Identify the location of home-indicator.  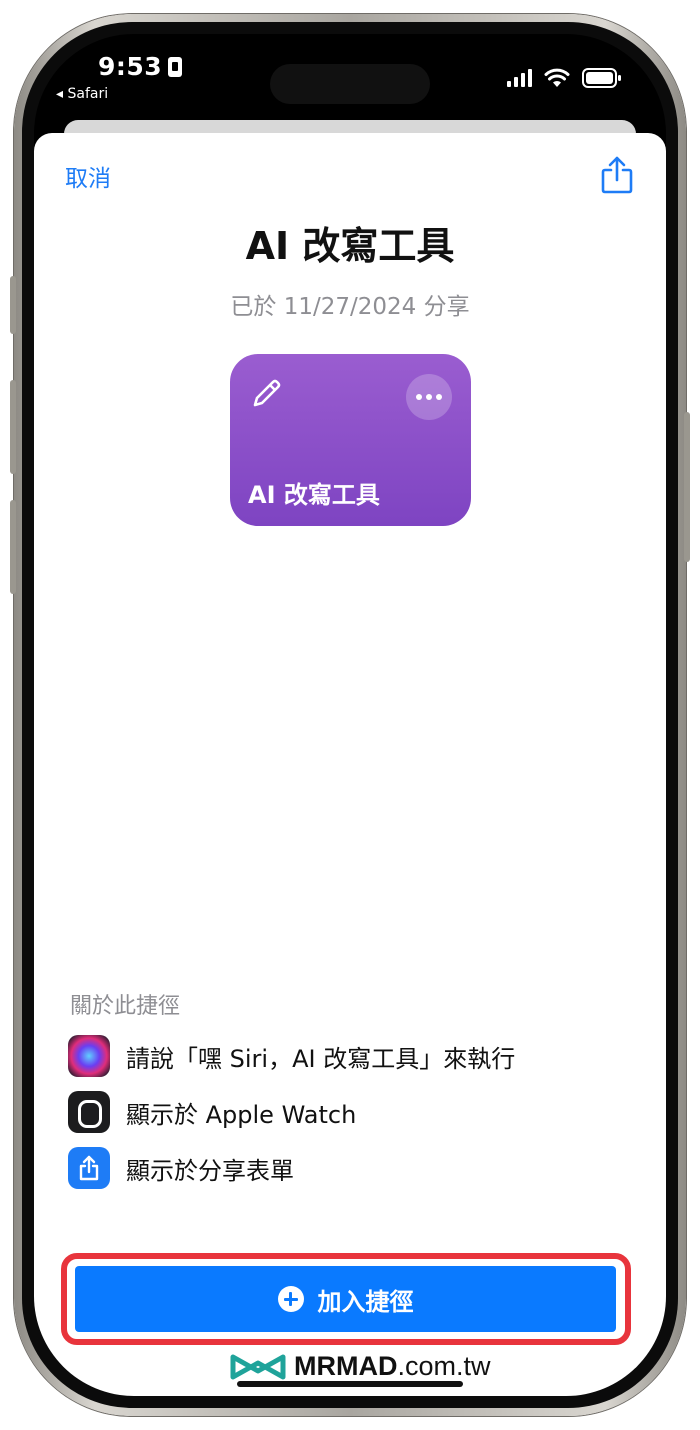
(350, 1384).